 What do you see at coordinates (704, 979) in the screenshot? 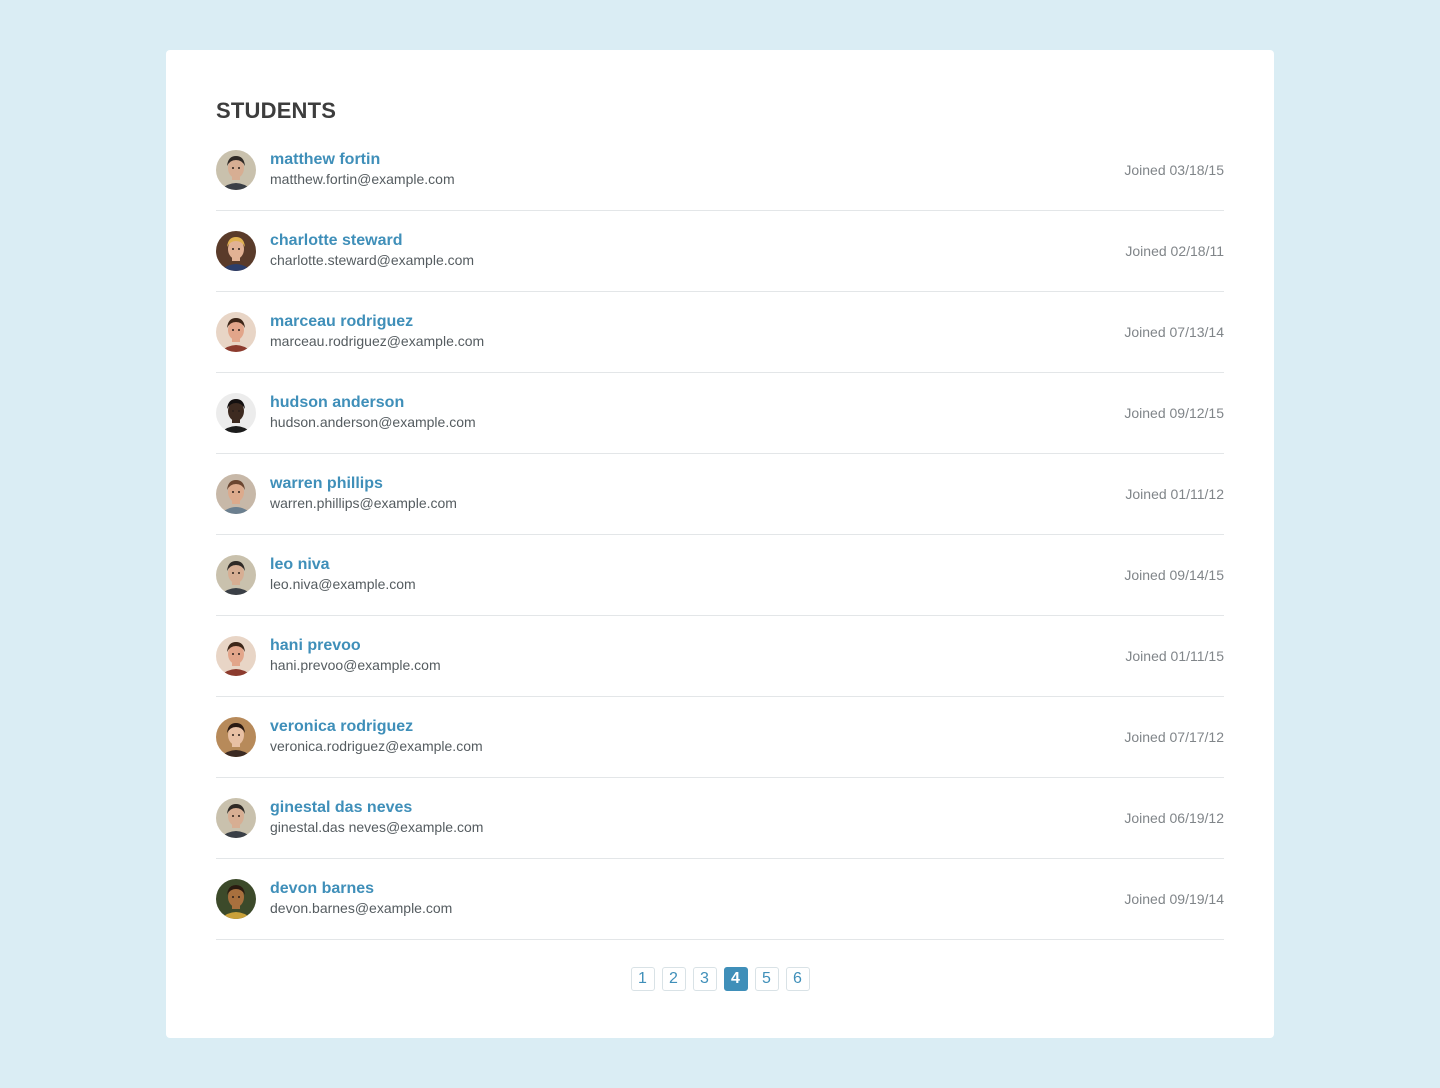
I see `page-button-3: 3` at bounding box center [704, 979].